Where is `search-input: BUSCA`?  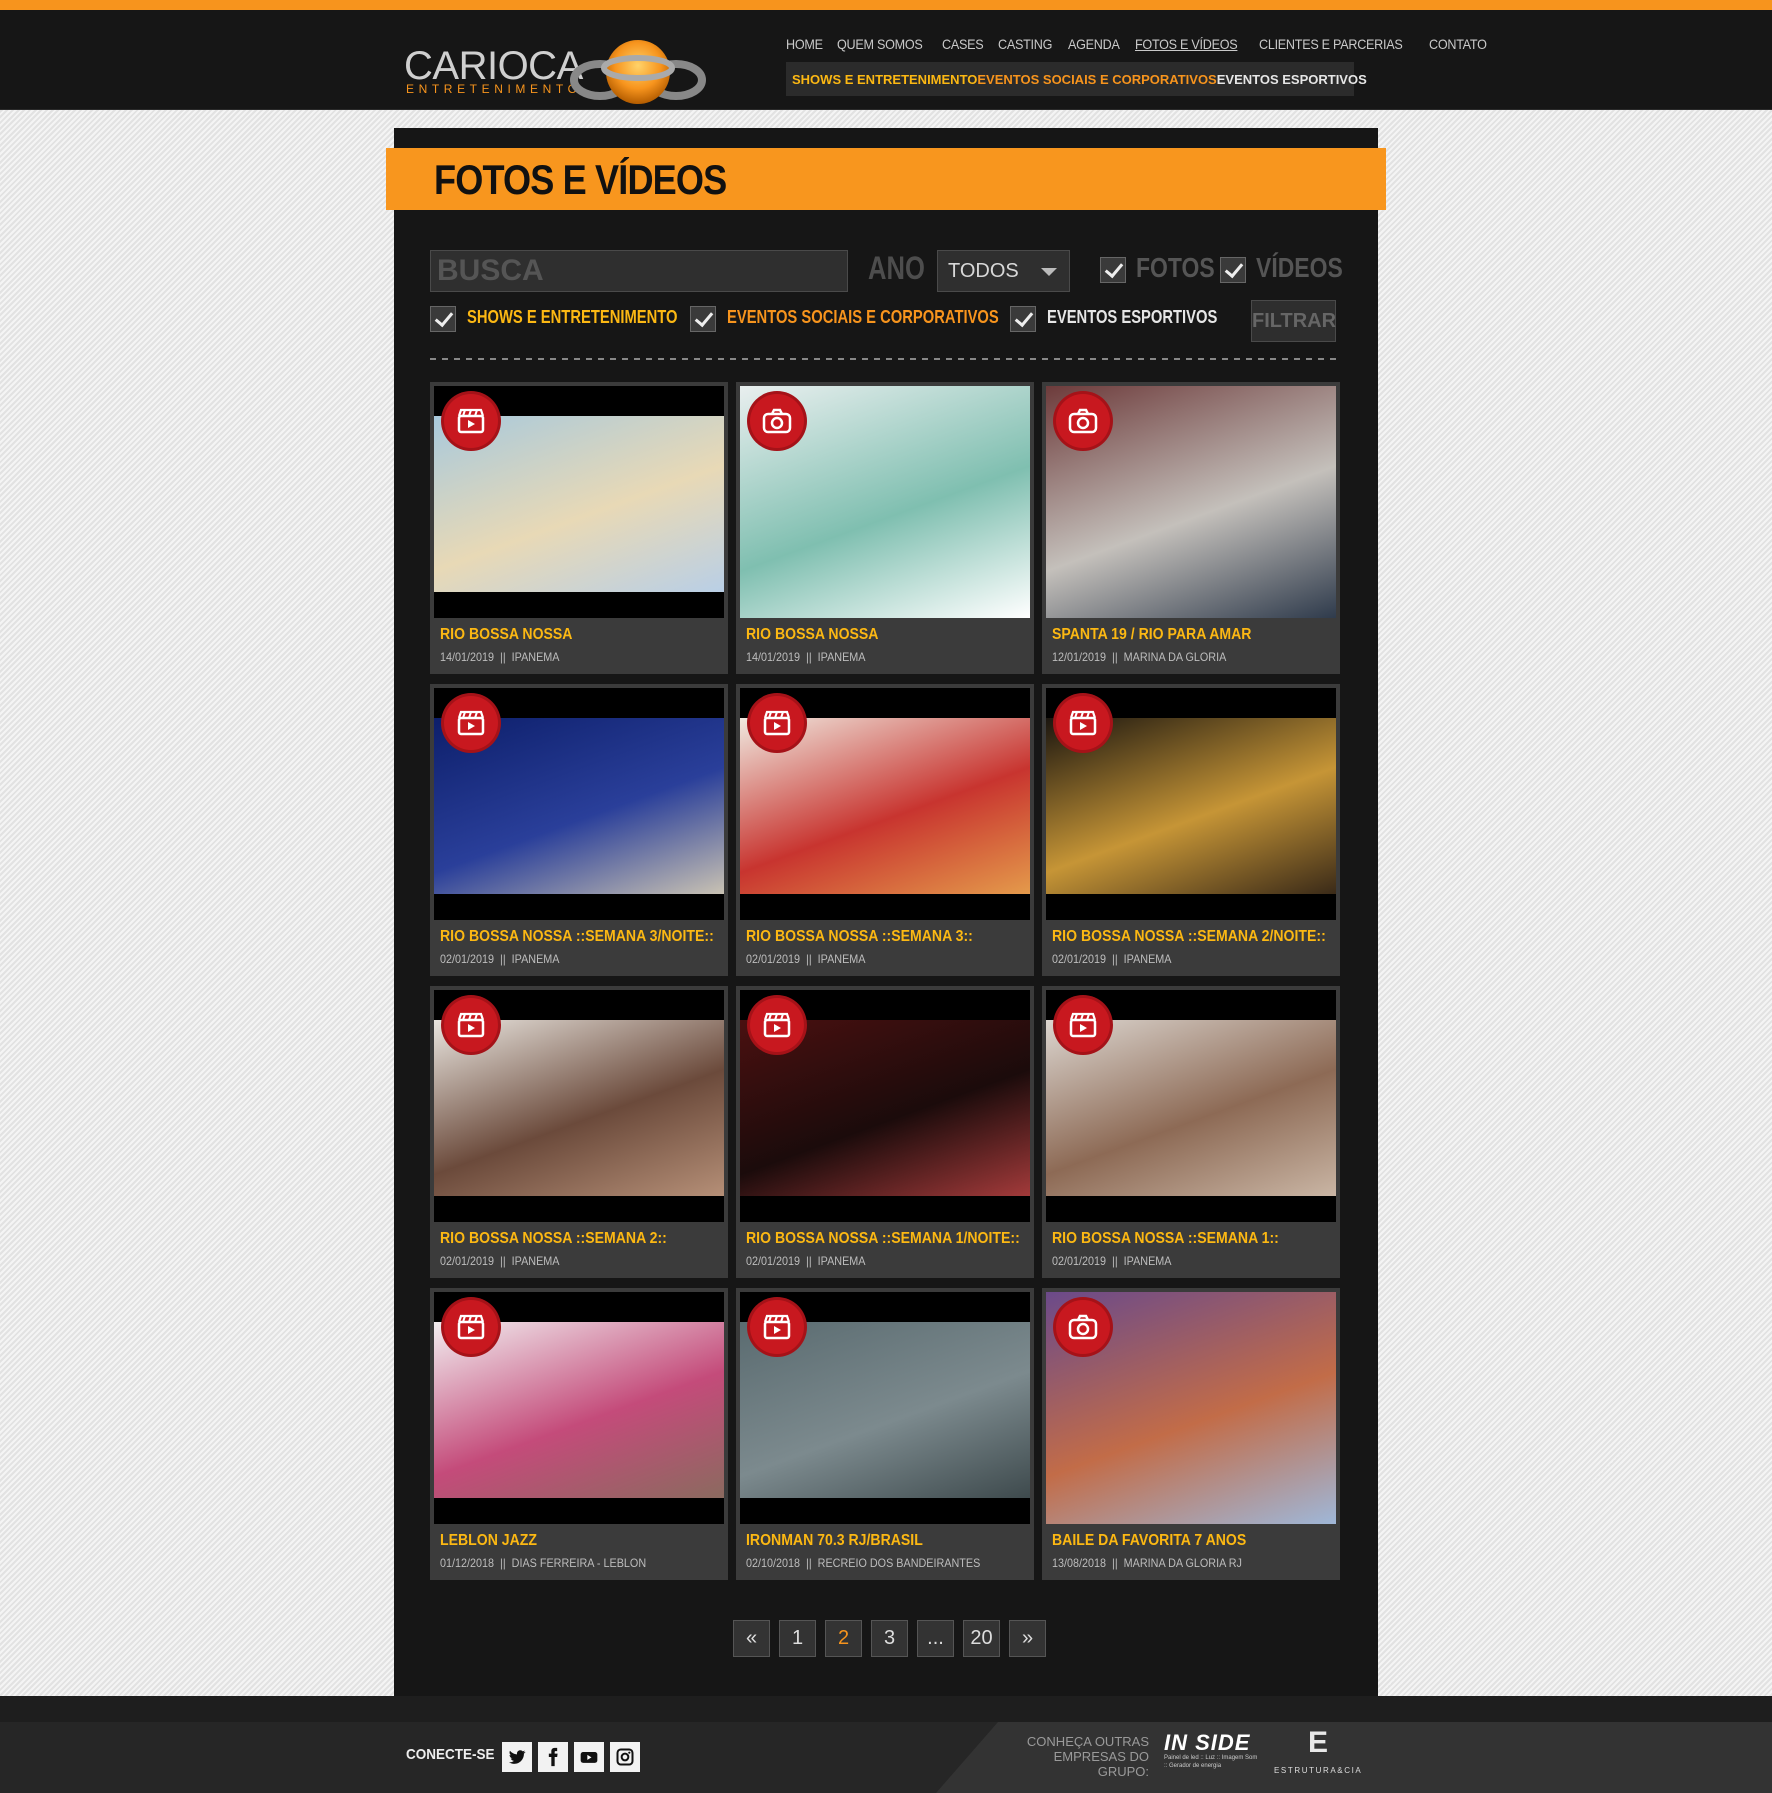 search-input: BUSCA is located at coordinates (639, 271).